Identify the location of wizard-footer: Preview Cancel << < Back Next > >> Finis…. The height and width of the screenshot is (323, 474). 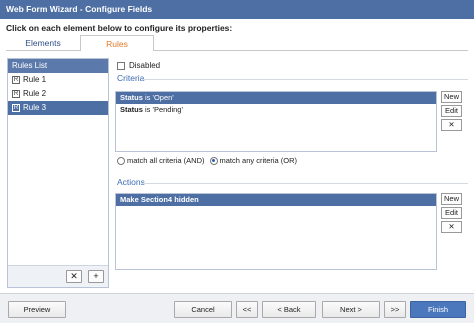
(237, 308).